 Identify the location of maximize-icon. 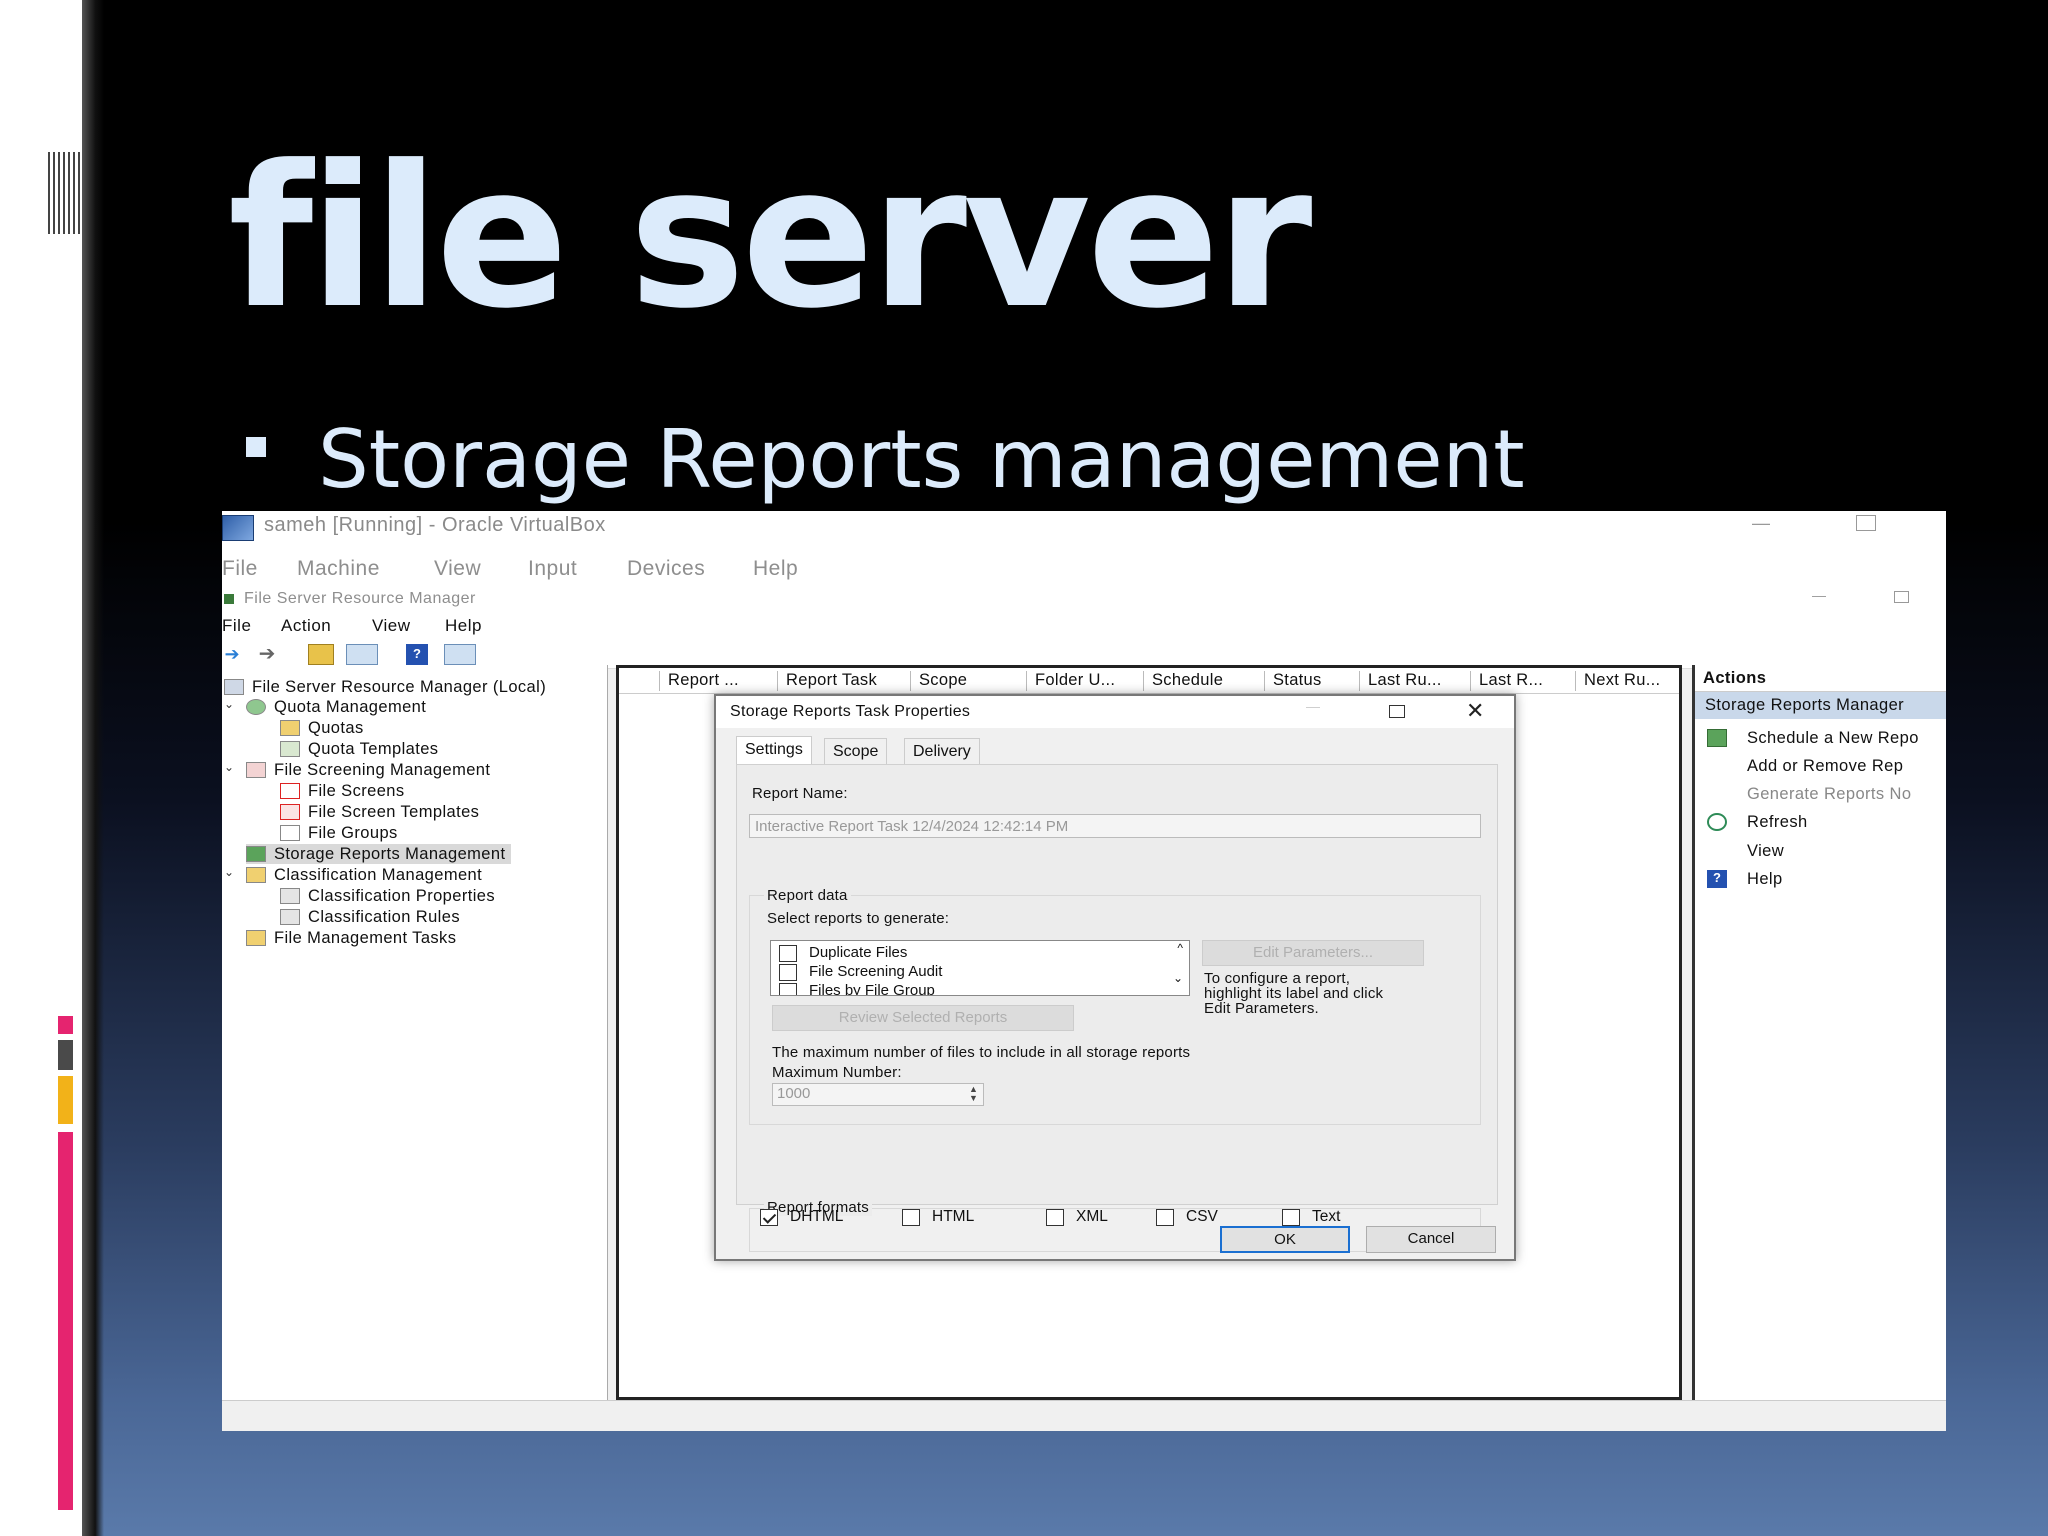
(1866, 523).